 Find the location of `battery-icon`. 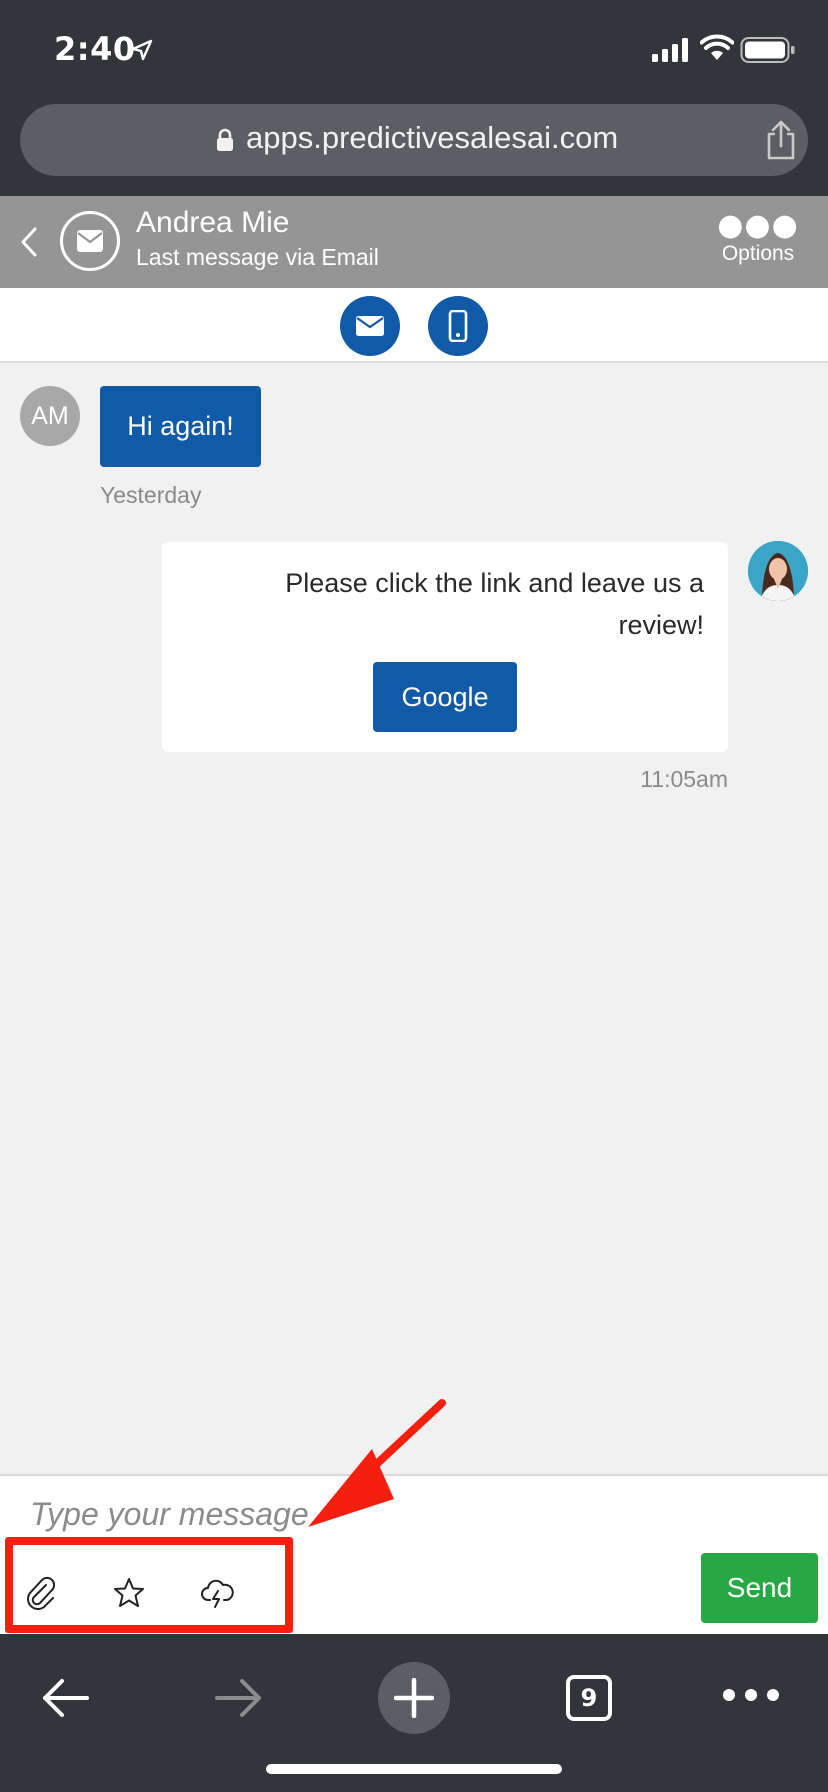

battery-icon is located at coordinates (767, 50).